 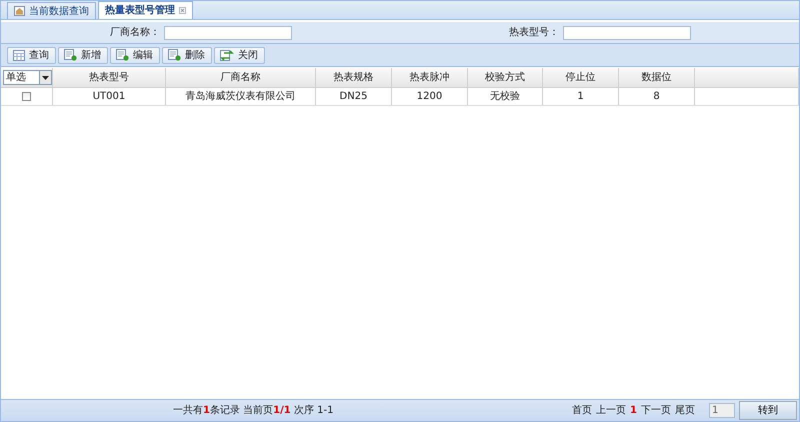 What do you see at coordinates (253, 411) in the screenshot?
I see `record-summary: 一共有1条记录 当前页1/1 次序 1-1` at bounding box center [253, 411].